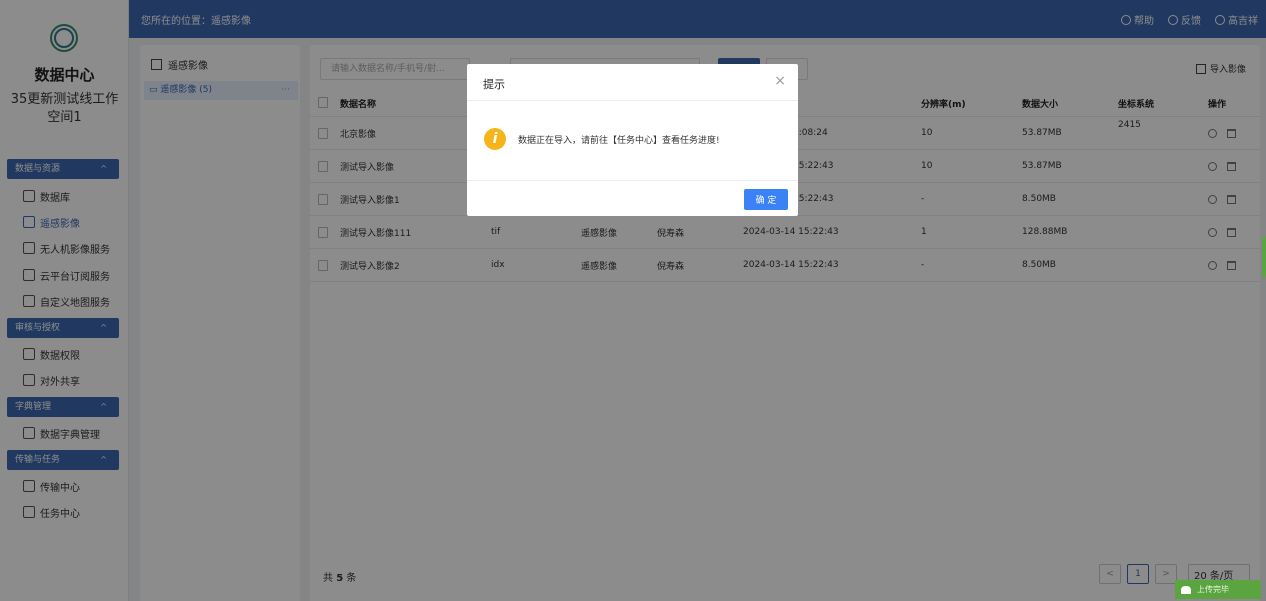  Describe the element at coordinates (766, 199) in the screenshot. I see `confirm-button: 确 定` at that location.